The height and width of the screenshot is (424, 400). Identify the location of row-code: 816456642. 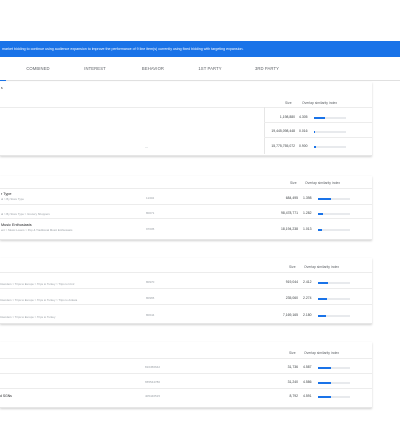
(153, 367).